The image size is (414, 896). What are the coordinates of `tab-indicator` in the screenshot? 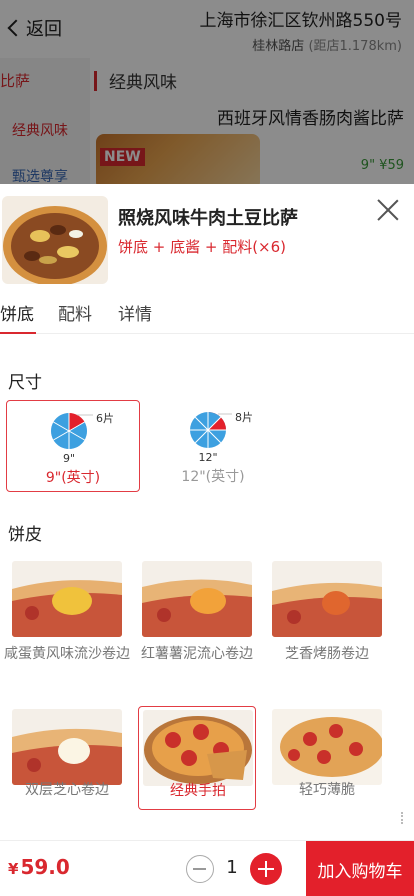 It's located at (18, 333).